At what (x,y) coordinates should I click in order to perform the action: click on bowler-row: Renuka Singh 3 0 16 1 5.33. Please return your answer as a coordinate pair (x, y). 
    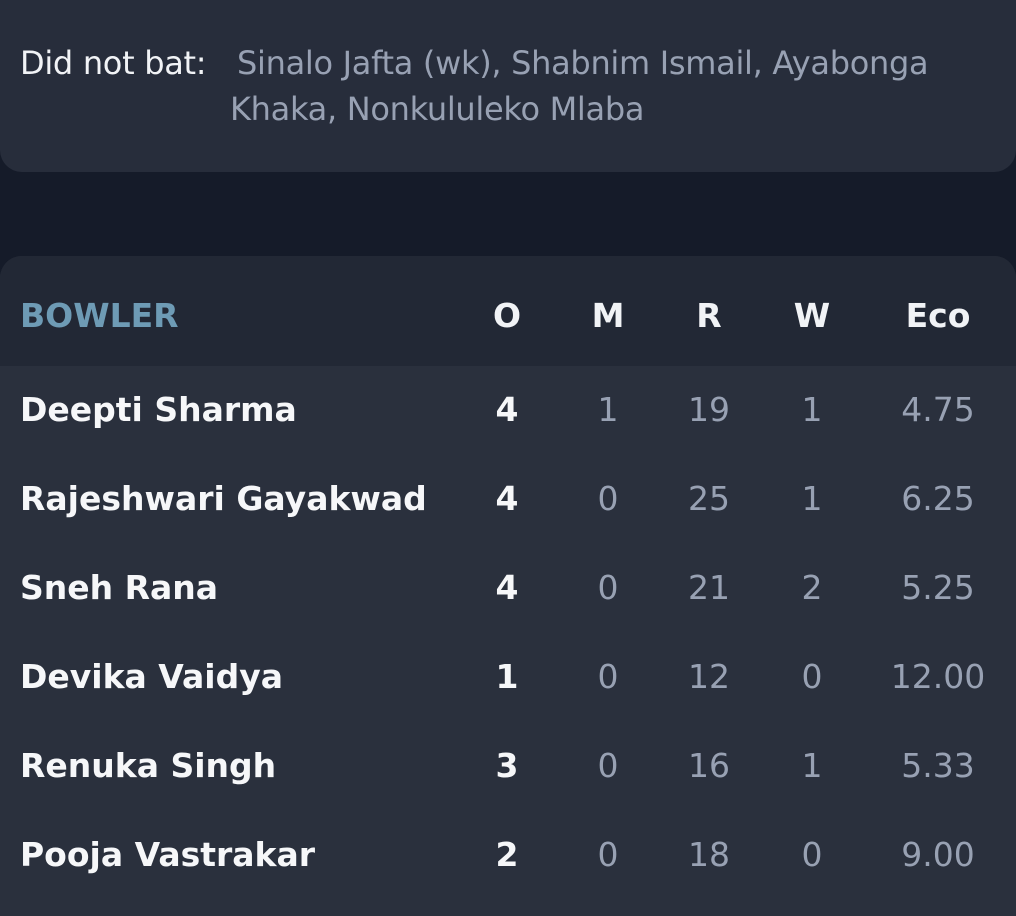
    Looking at the image, I should click on (508, 766).